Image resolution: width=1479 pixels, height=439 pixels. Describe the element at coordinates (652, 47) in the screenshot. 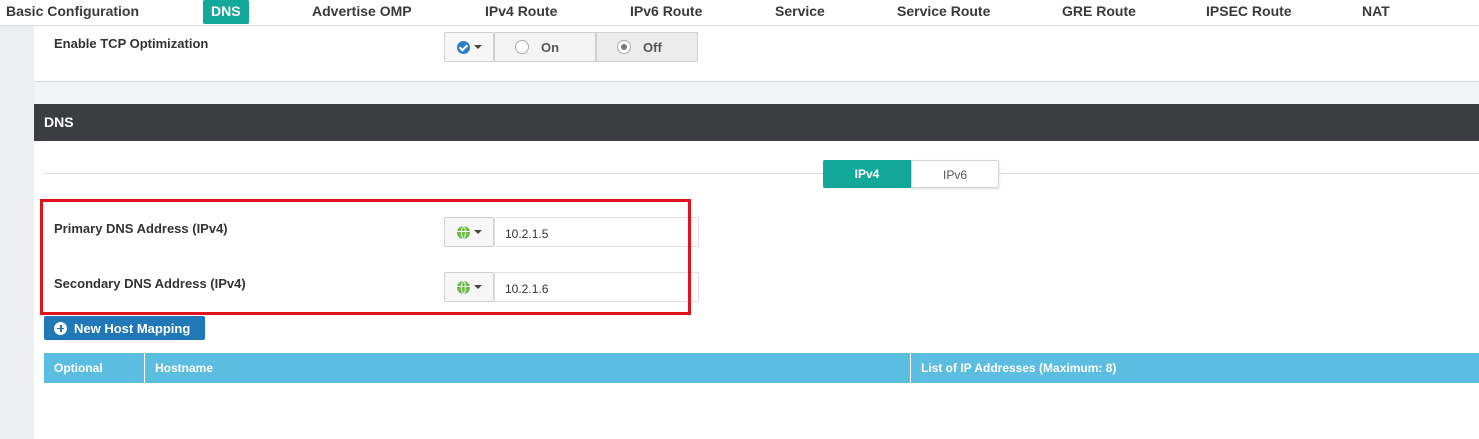

I see `tcp-off-label: Off` at that location.